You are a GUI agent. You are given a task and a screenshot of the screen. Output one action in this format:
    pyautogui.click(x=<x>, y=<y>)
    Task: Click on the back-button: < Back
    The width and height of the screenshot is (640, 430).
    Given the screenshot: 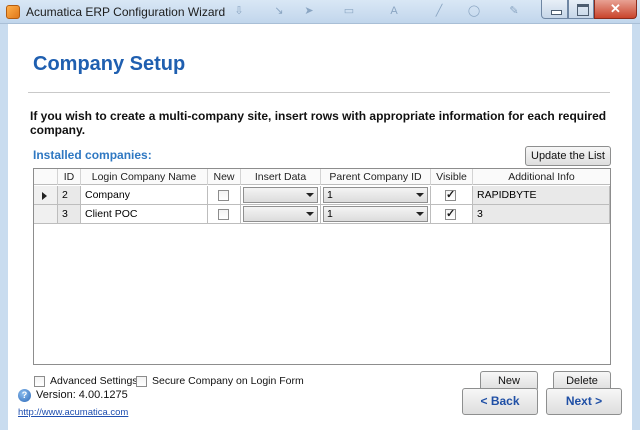 What is the action you would take?
    pyautogui.click(x=500, y=401)
    